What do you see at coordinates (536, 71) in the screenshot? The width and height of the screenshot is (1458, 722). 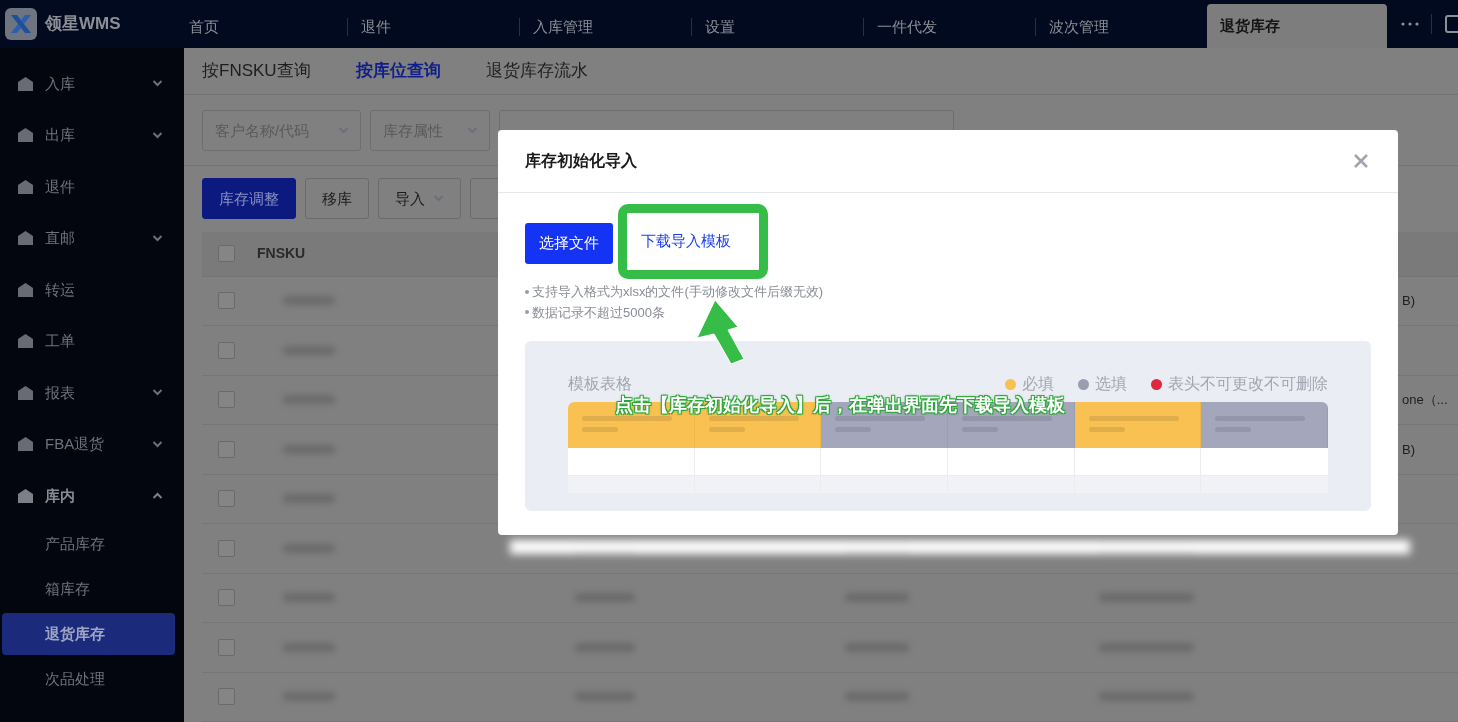 I see `sub-tab: 退货库存流水` at bounding box center [536, 71].